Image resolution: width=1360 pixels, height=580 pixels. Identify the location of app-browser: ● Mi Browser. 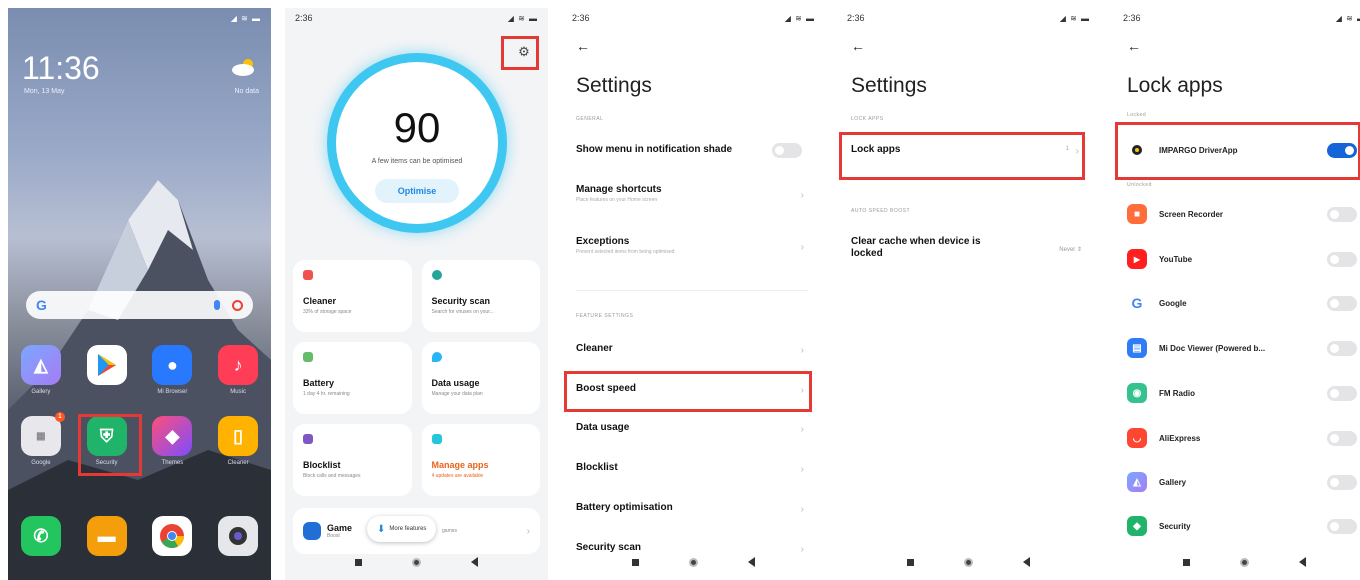
(172, 371).